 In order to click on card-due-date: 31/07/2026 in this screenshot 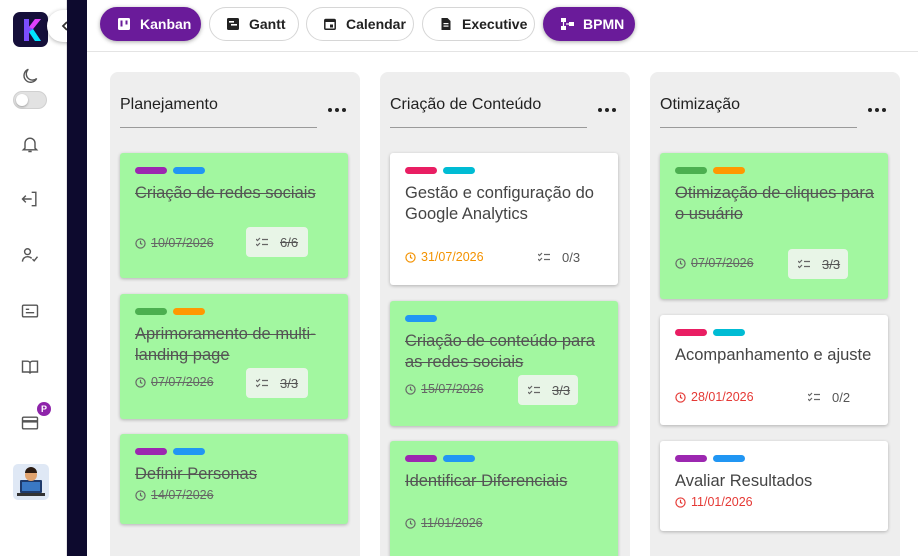, I will do `click(444, 257)`.